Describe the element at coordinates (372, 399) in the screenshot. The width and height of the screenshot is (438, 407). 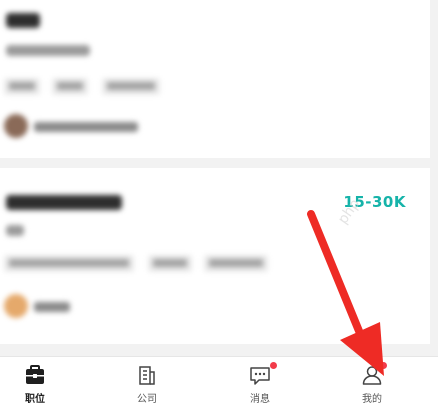
I see `tab-label: 我的` at that location.